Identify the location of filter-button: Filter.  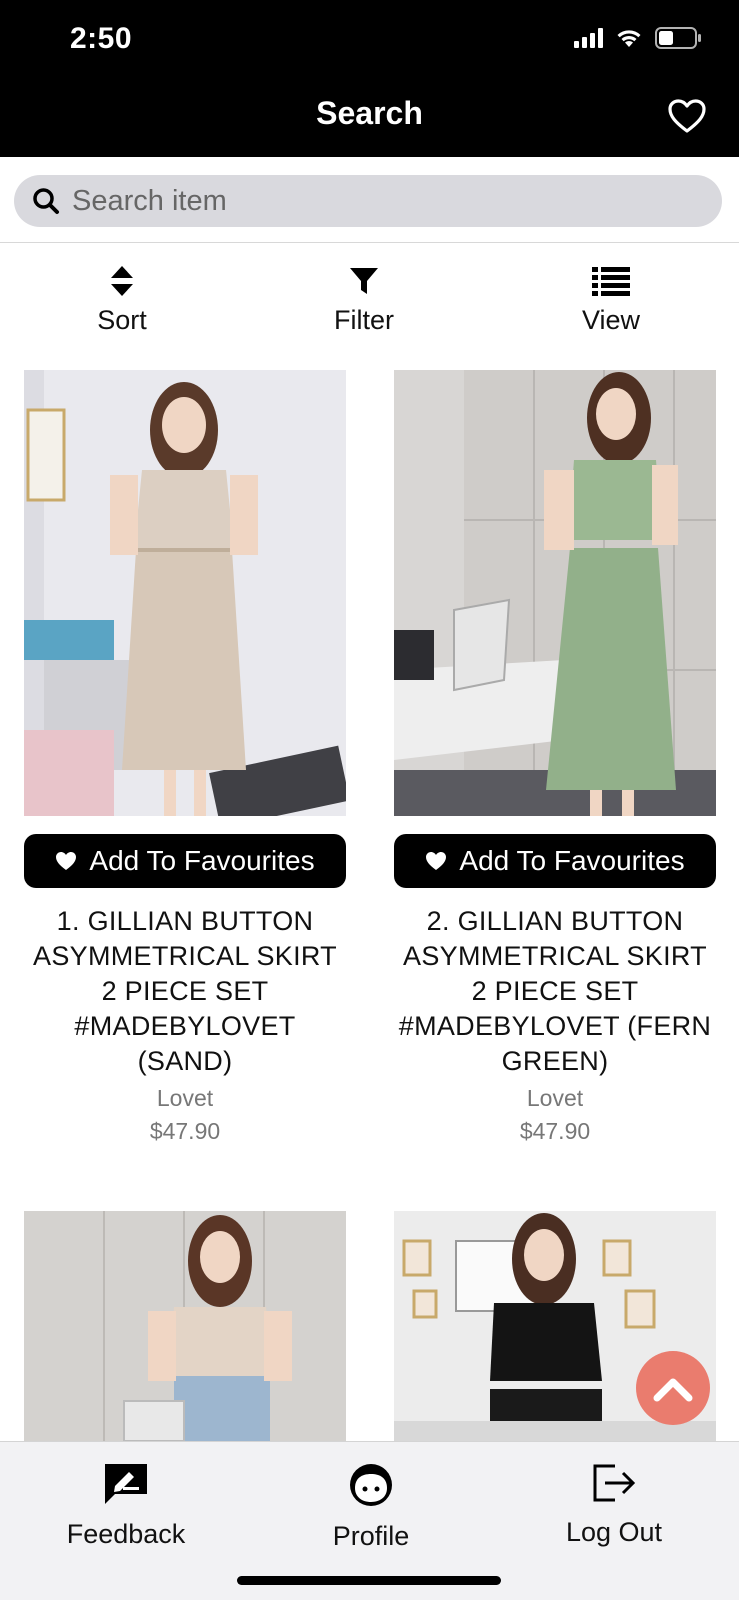
(364, 300).